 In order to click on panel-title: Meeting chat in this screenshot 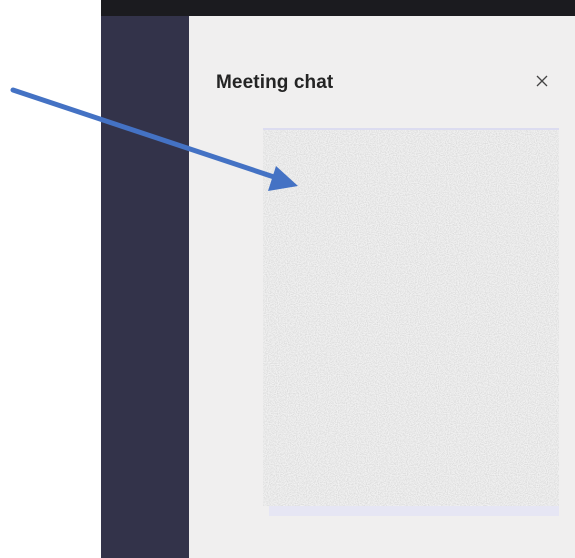, I will do `click(275, 82)`.